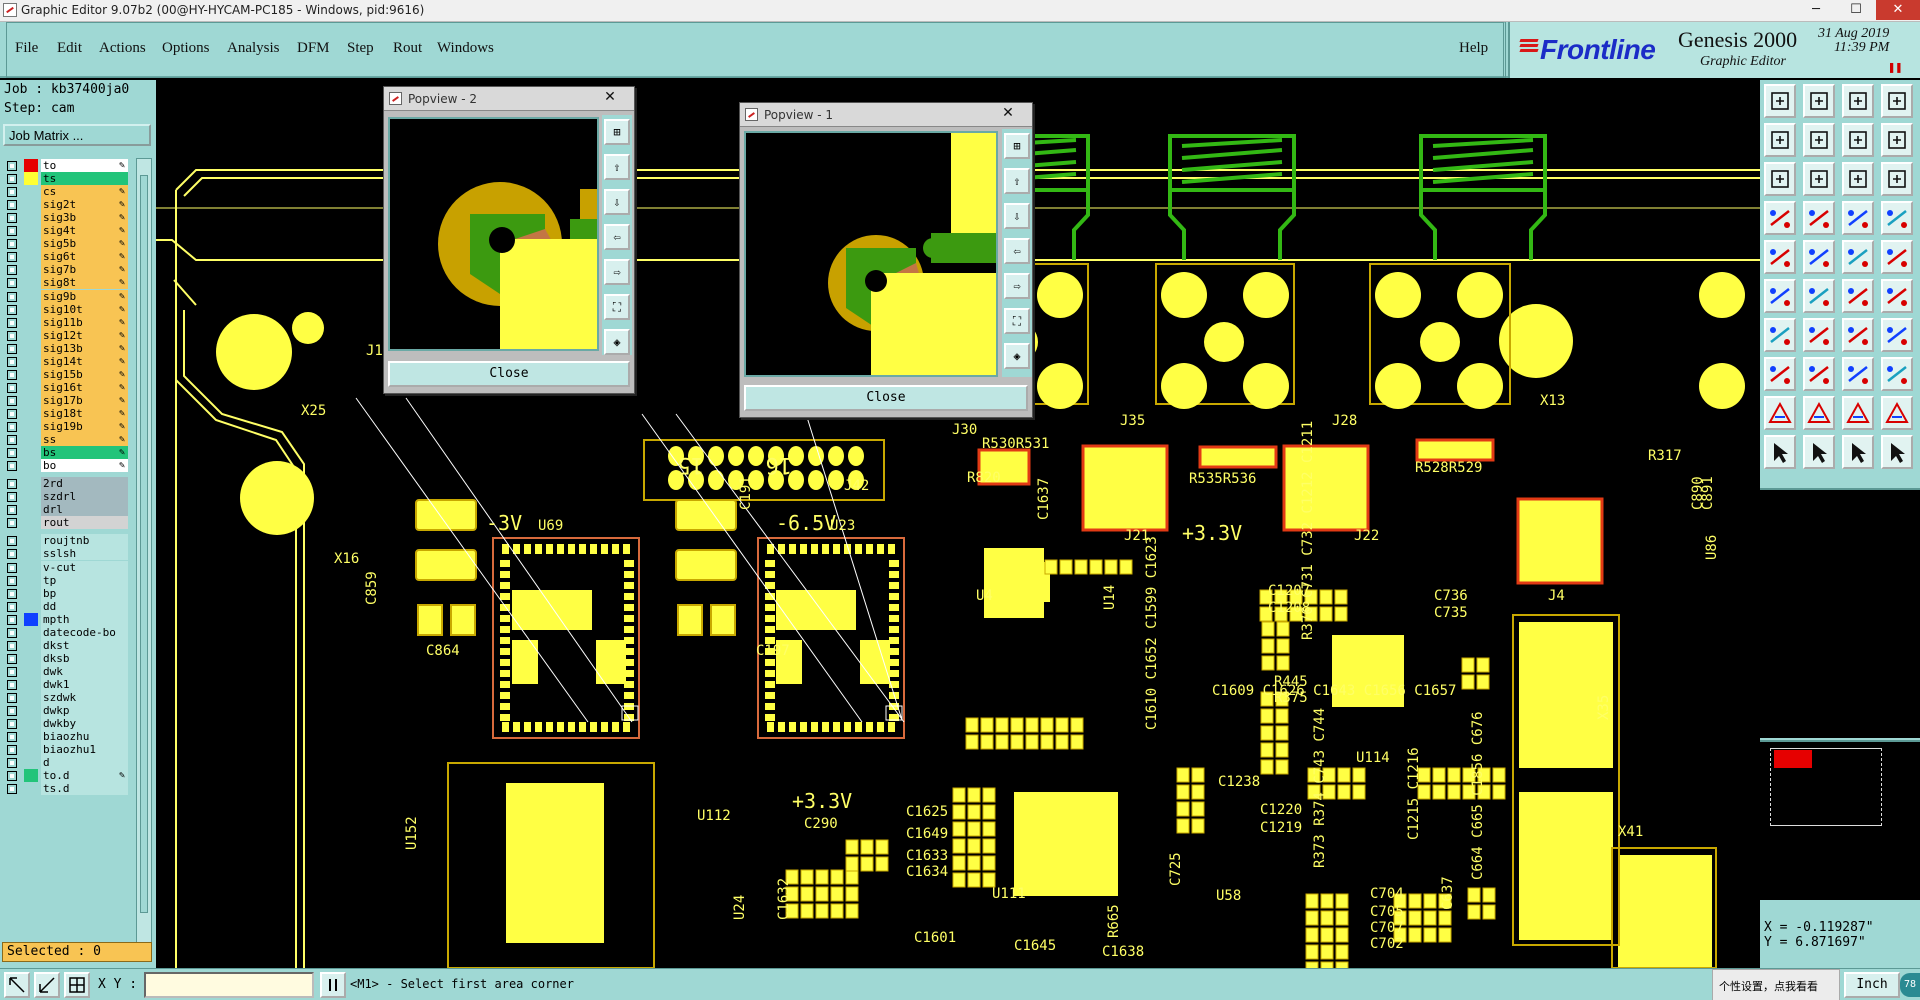 This screenshot has width=1920, height=1000. What do you see at coordinates (1780, 335) in the screenshot?
I see `slope-line-icon` at bounding box center [1780, 335].